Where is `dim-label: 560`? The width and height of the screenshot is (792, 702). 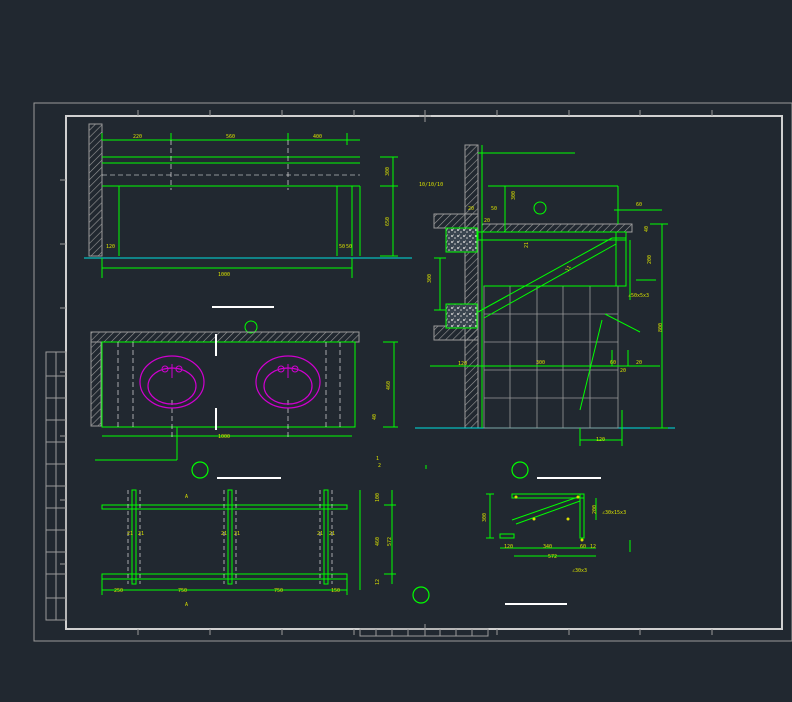 dim-label: 560 is located at coordinates (230, 137).